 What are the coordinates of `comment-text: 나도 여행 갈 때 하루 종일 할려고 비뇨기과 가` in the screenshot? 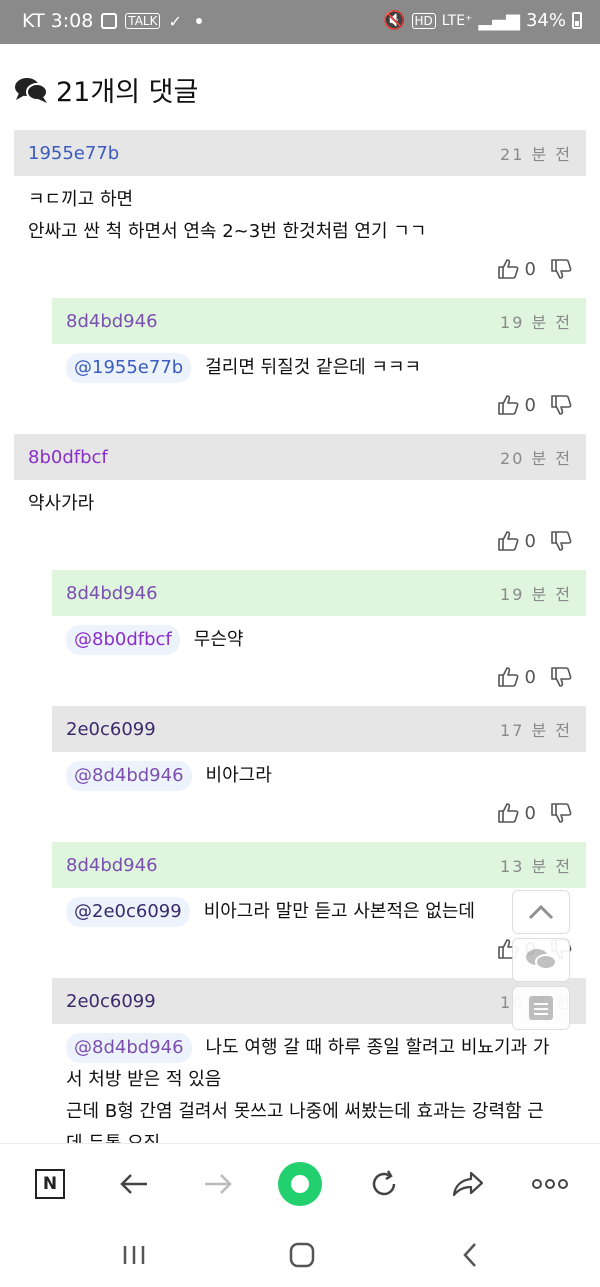 It's located at (377, 1047).